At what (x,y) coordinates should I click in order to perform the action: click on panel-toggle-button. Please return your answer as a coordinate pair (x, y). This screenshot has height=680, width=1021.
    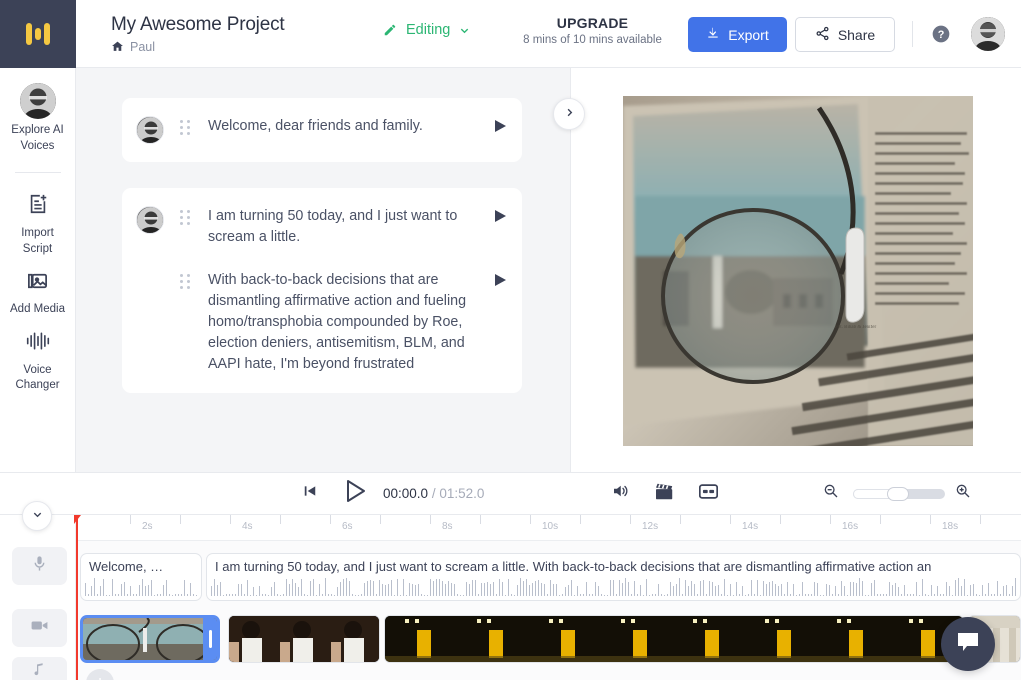
    Looking at the image, I should click on (569, 114).